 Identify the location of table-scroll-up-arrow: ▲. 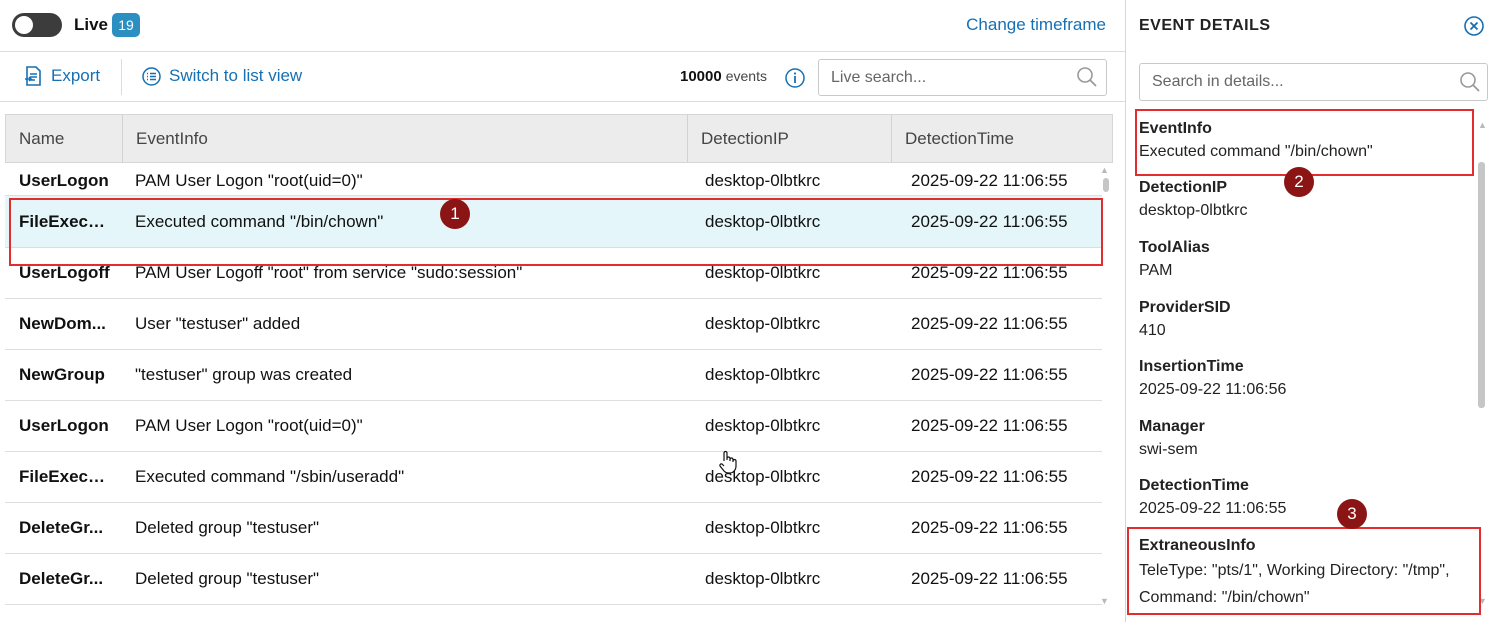
(1104, 170).